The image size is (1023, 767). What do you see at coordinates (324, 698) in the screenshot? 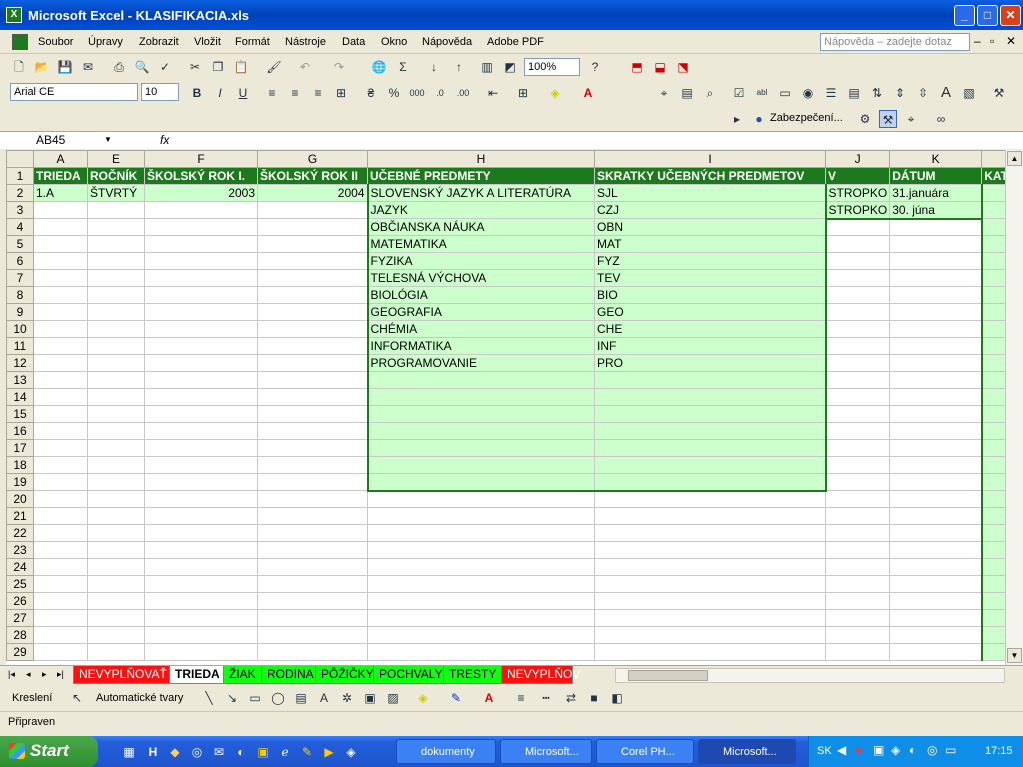
I see `wordart-icon: A` at bounding box center [324, 698].